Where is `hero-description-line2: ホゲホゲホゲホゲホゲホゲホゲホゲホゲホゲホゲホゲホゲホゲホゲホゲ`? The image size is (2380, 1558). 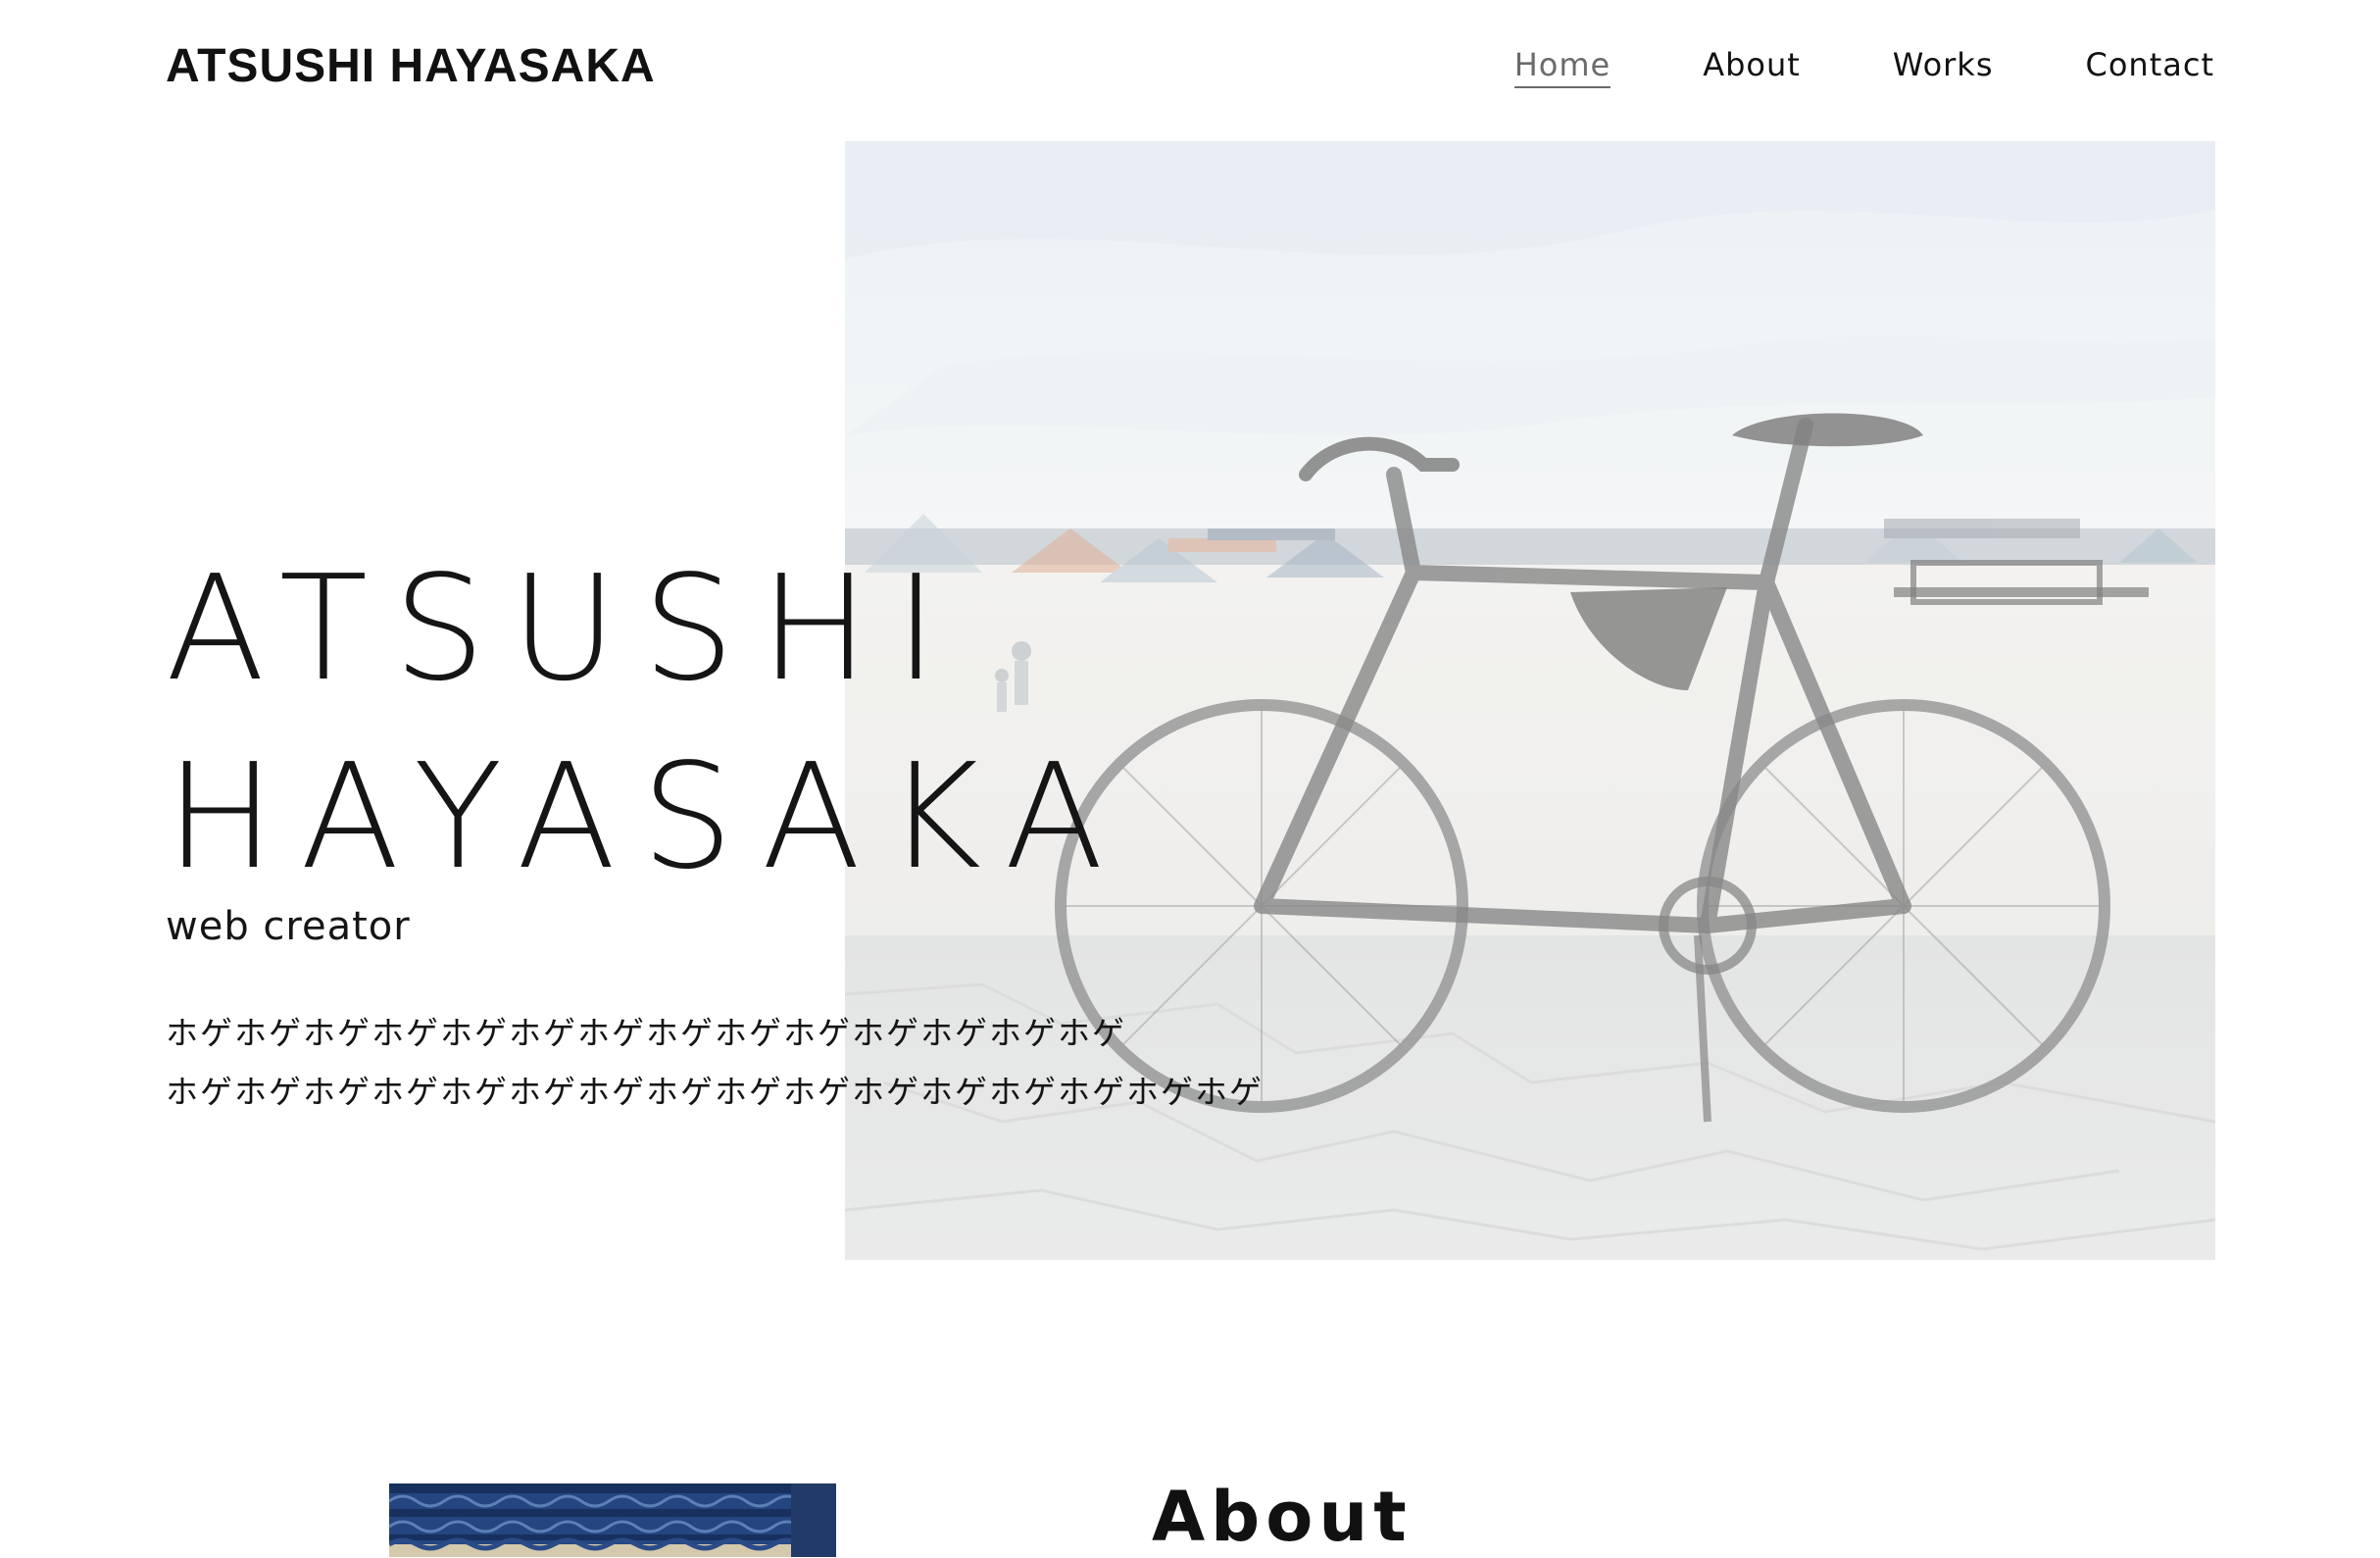 hero-description-line2: ホゲホゲホゲホゲホゲホゲホゲホゲホゲホゲホゲホゲホゲホゲホゲホゲ is located at coordinates (715, 1092).